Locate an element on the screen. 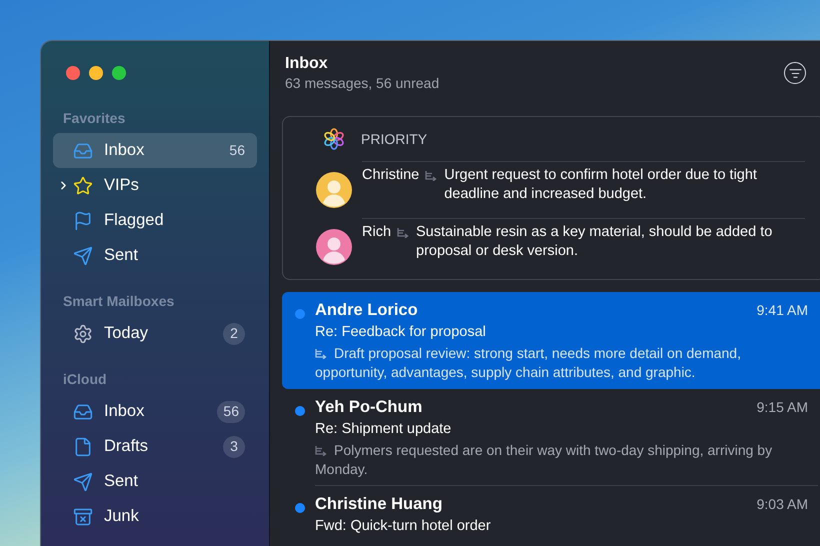 This screenshot has height=546, width=820. sidebar-item: Junk is located at coordinates (155, 516).